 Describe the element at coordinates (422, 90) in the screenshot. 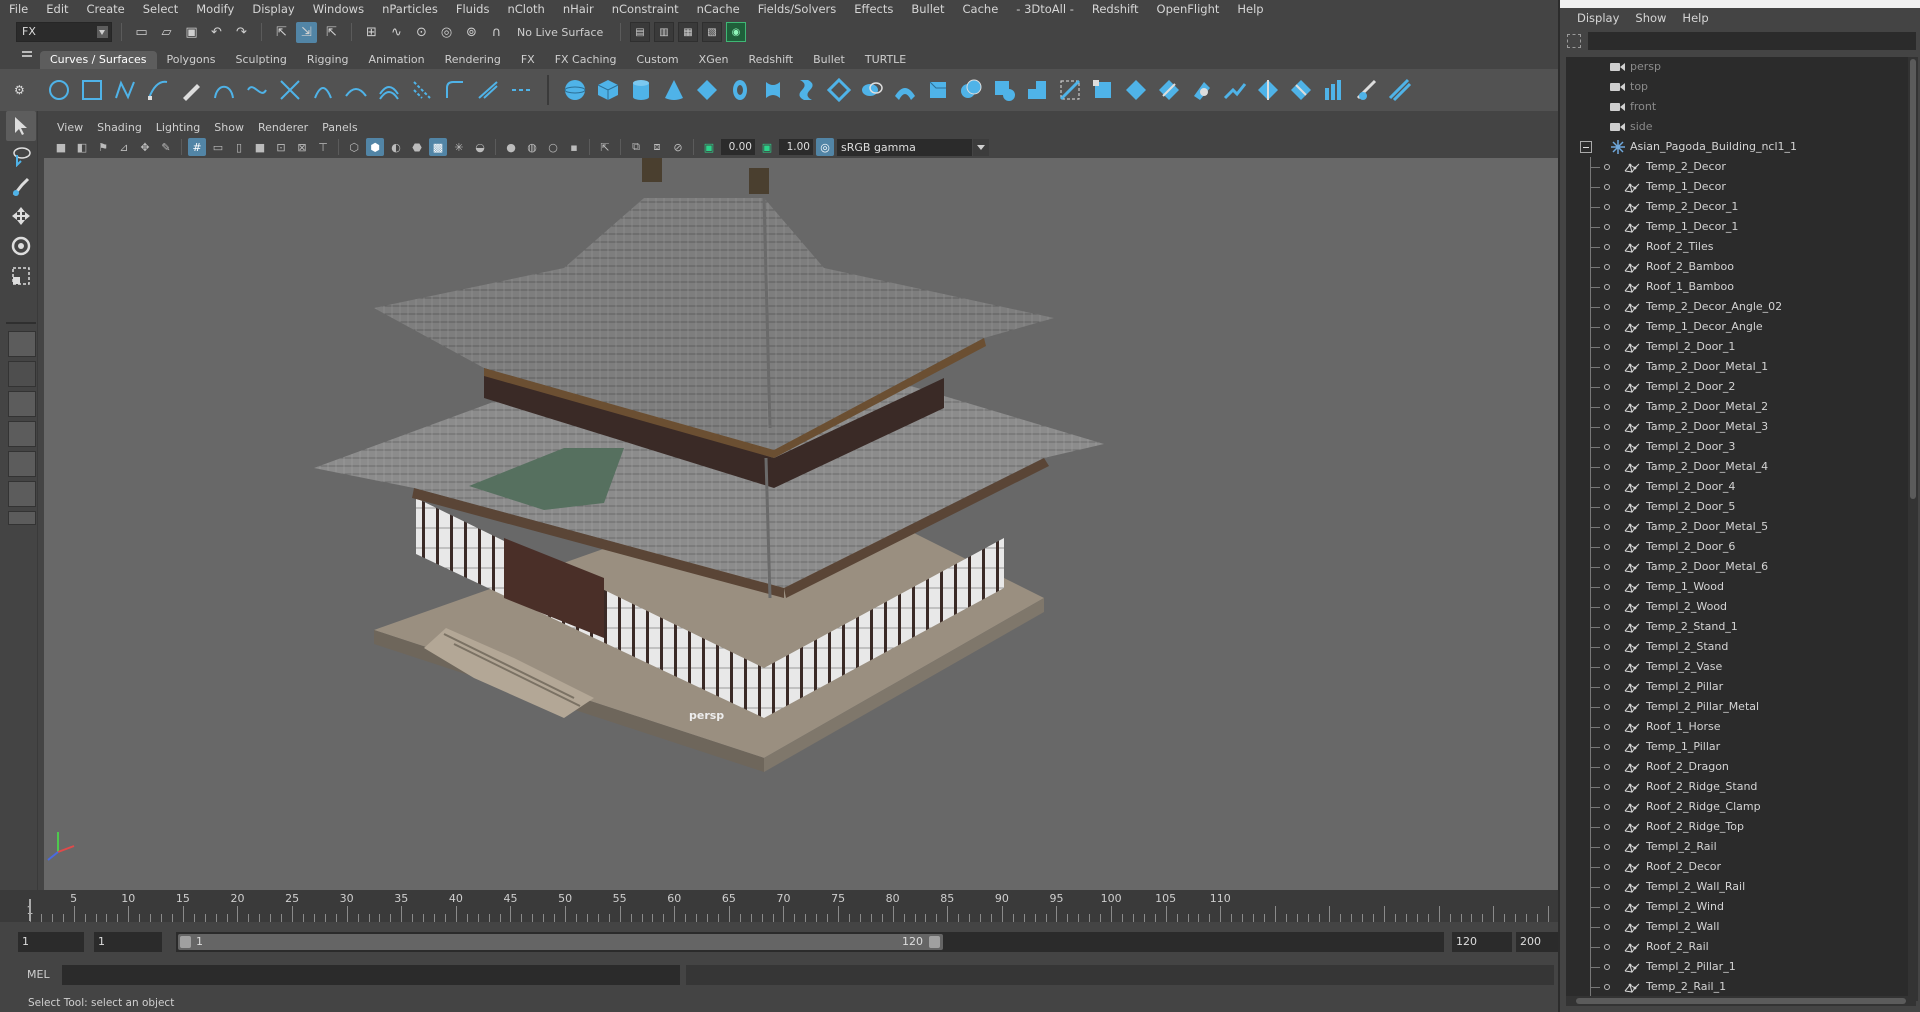

I see `rebuild-curve-icon` at that location.